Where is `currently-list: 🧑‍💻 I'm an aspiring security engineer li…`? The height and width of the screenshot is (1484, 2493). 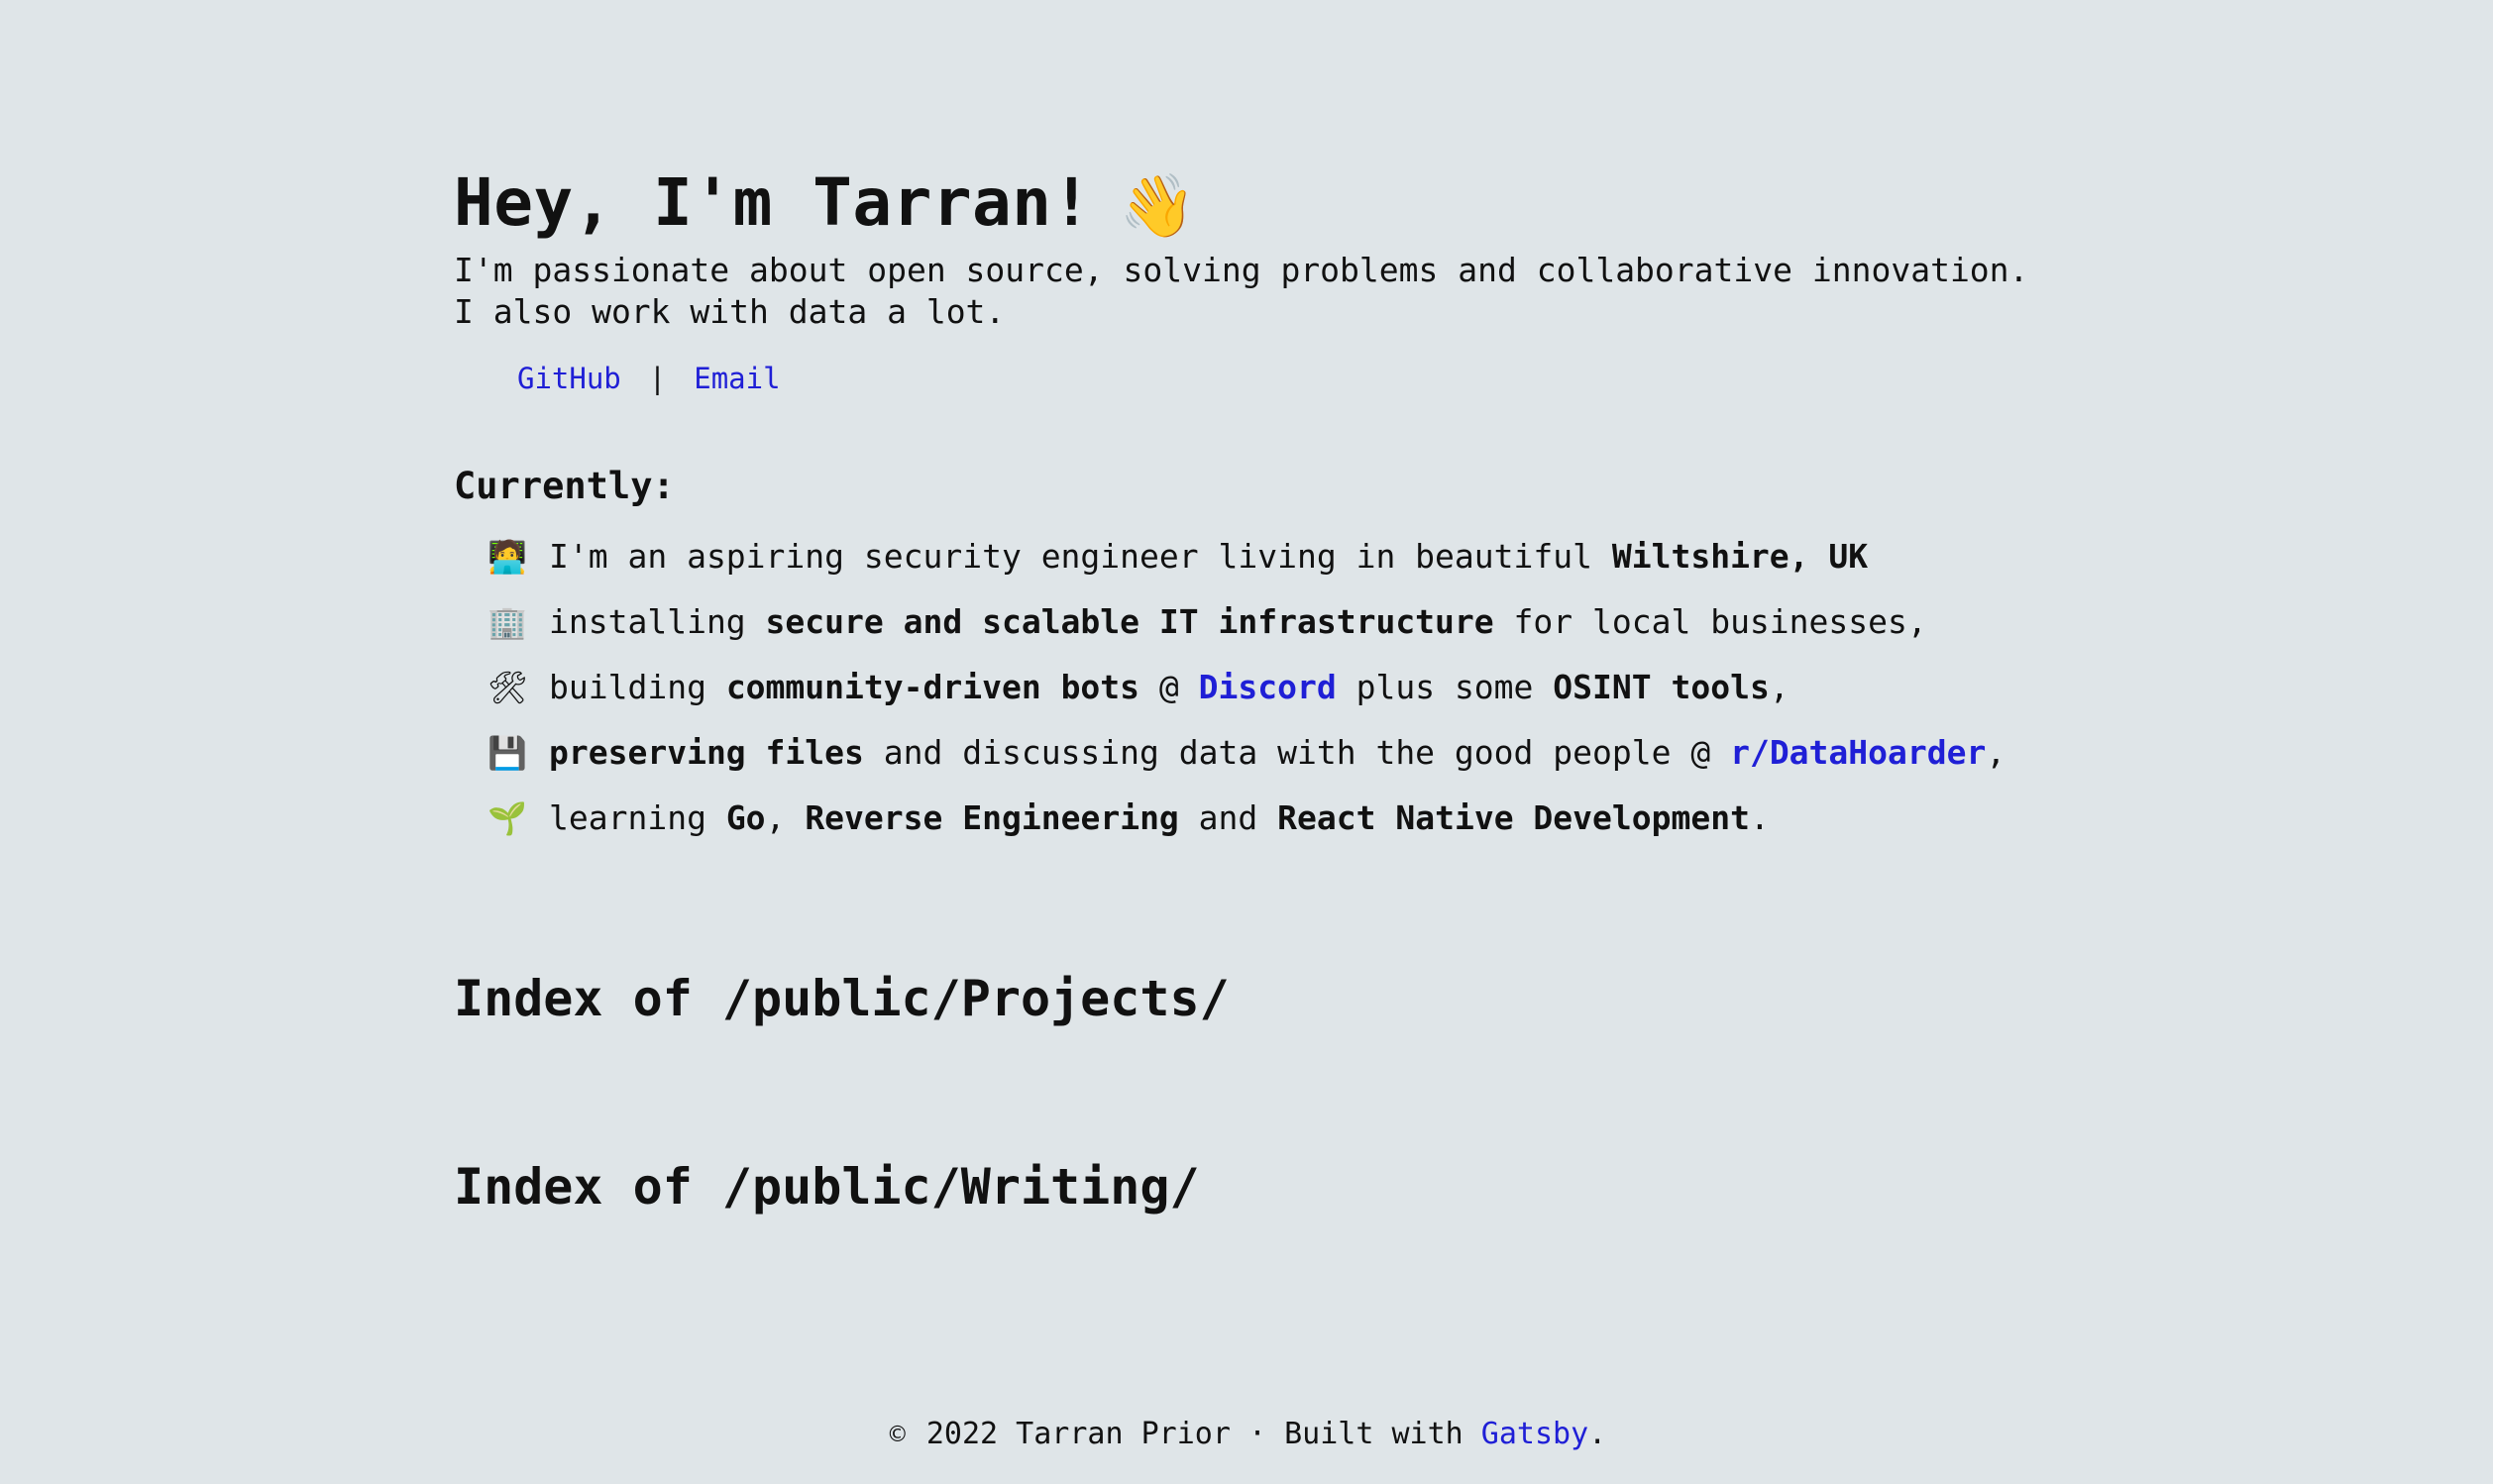
currently-list: 🧑‍💻 I'm an aspiring security engineer li… is located at coordinates (1246, 701).